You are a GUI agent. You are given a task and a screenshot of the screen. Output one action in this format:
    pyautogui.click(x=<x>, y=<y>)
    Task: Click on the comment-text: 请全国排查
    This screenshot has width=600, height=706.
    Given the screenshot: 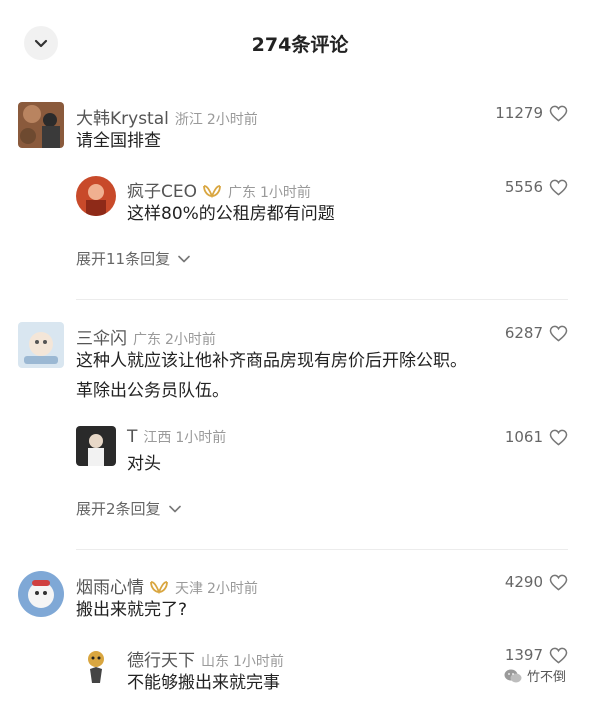 What is the action you would take?
    pyautogui.click(x=118, y=141)
    